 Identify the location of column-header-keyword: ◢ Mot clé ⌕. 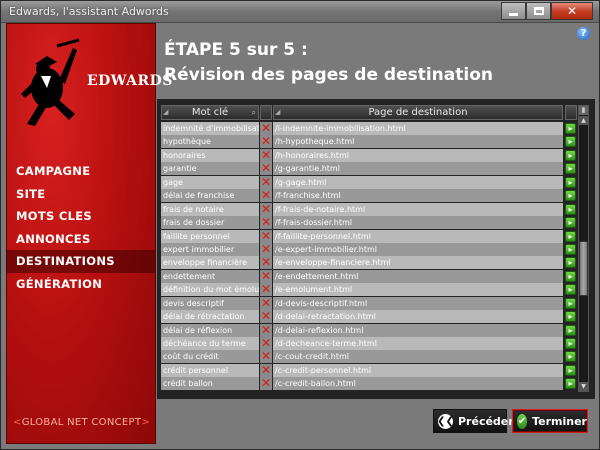
(210, 112).